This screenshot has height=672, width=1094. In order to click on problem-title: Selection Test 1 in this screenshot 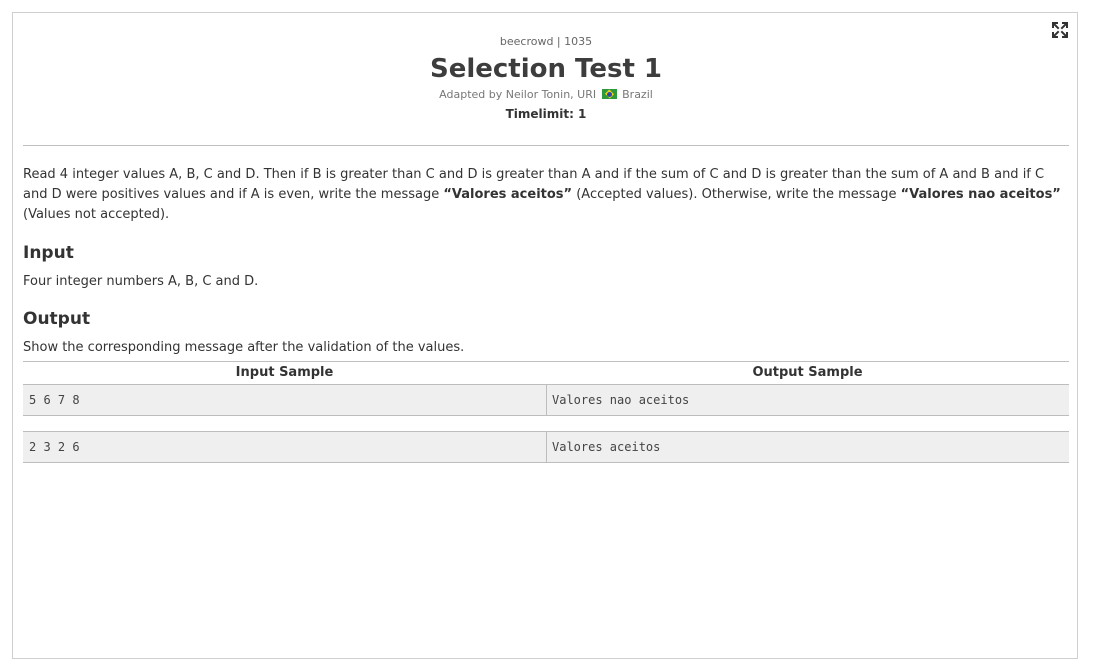, I will do `click(546, 69)`.